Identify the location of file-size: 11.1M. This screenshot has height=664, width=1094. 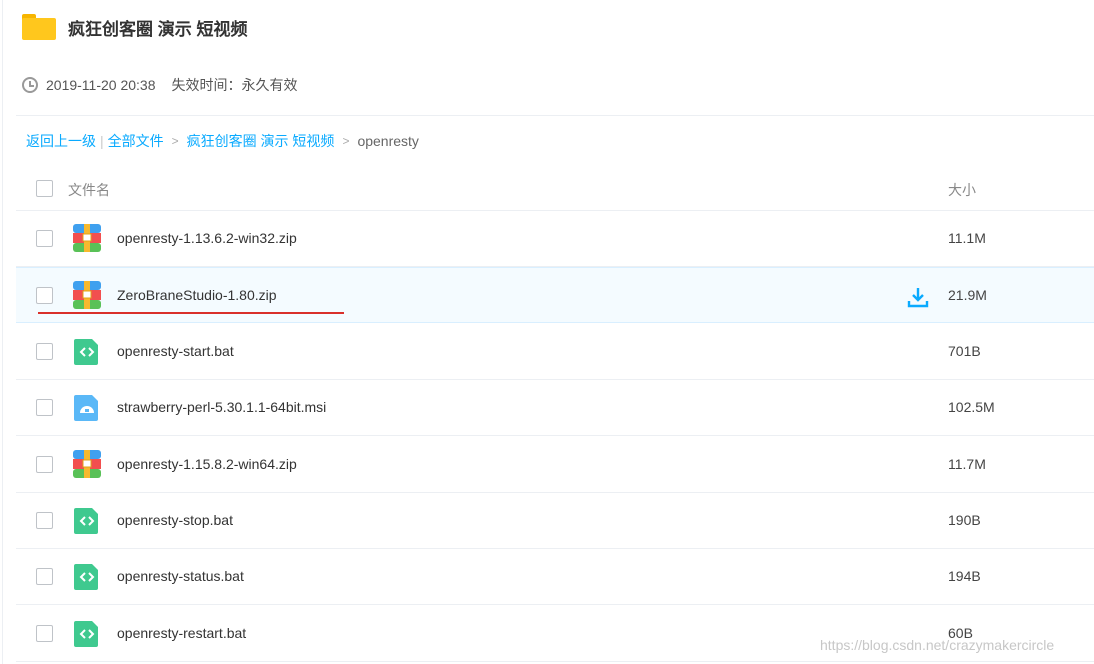
(967, 238).